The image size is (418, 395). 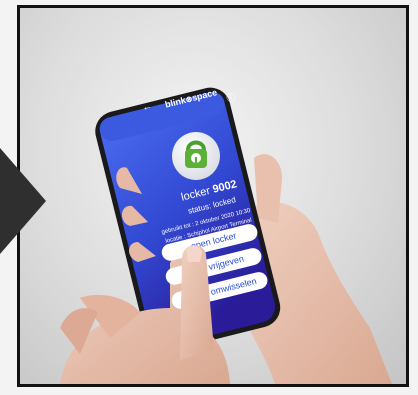 I want to click on padlock-badge, so click(x=196, y=156).